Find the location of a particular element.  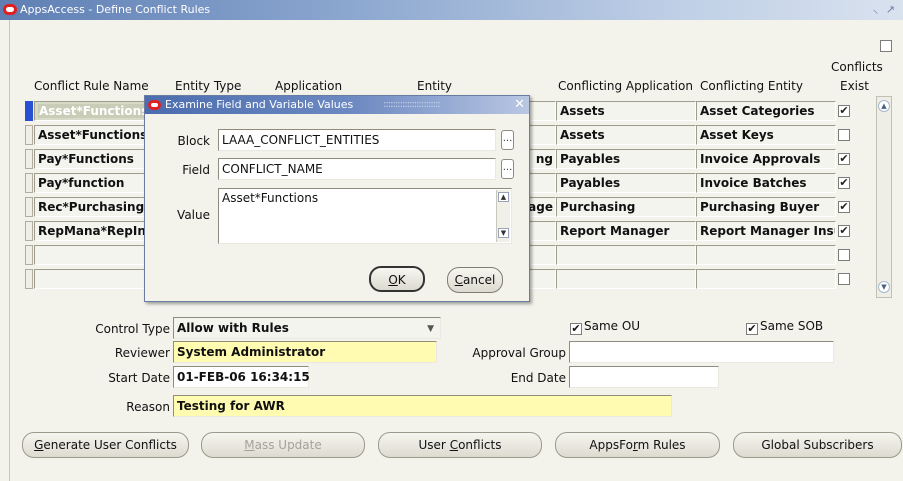

same-ou-checkbox-box: ✔ is located at coordinates (576, 329).